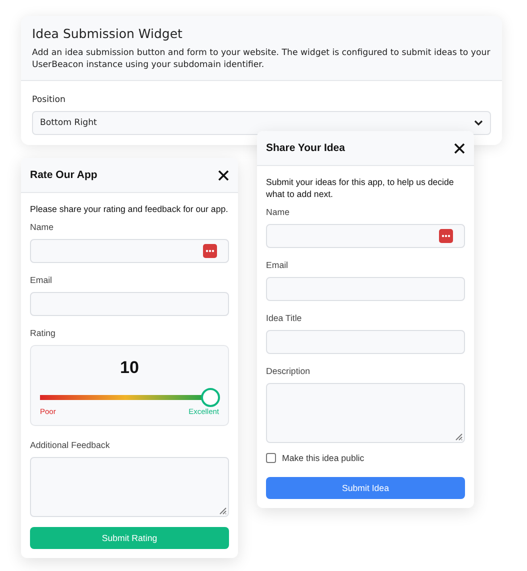 This screenshot has width=527, height=571. Describe the element at coordinates (210, 397) in the screenshot. I see `slider-thumb` at that location.